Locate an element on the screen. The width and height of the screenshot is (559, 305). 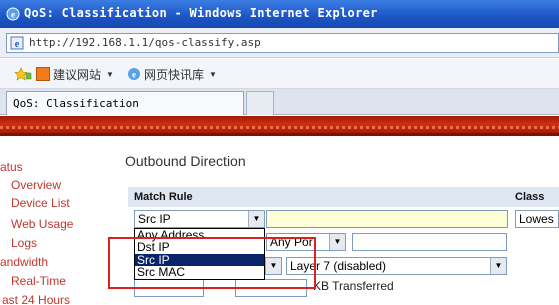
new-tab-button is located at coordinates (260, 103).